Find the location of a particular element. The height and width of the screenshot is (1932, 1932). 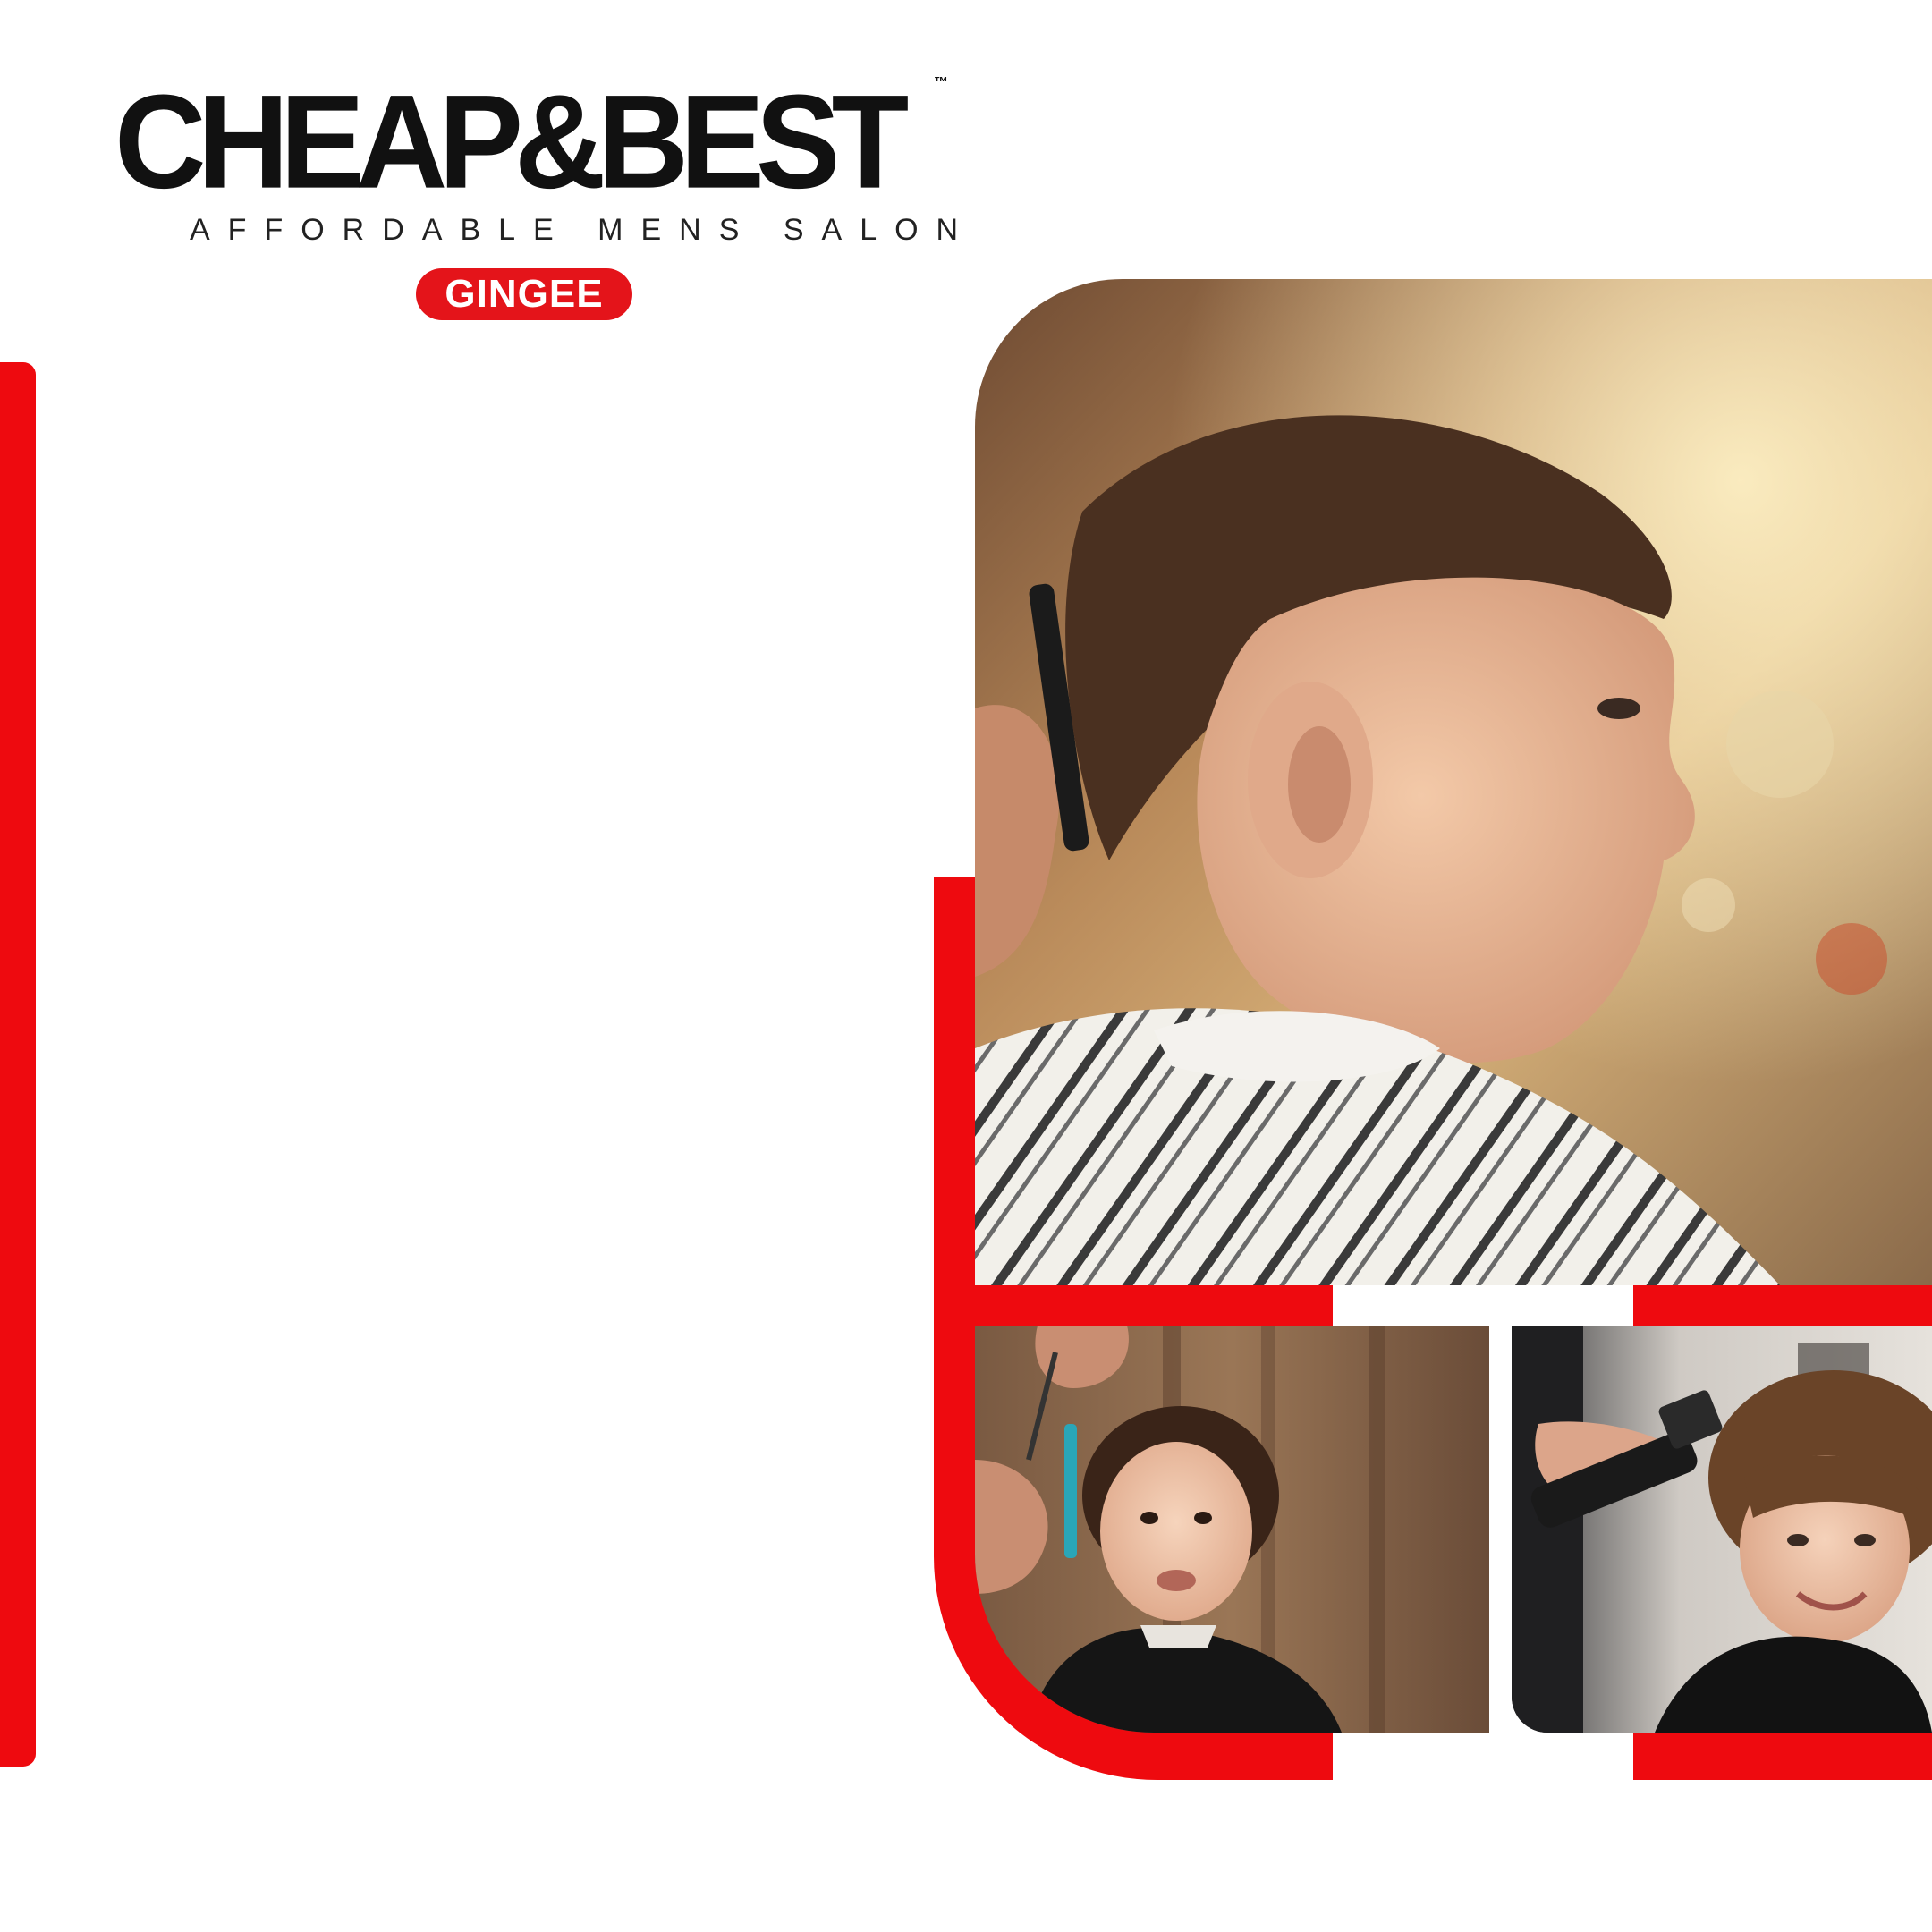

smiling-boy-haircut-image is located at coordinates (1722, 1529).